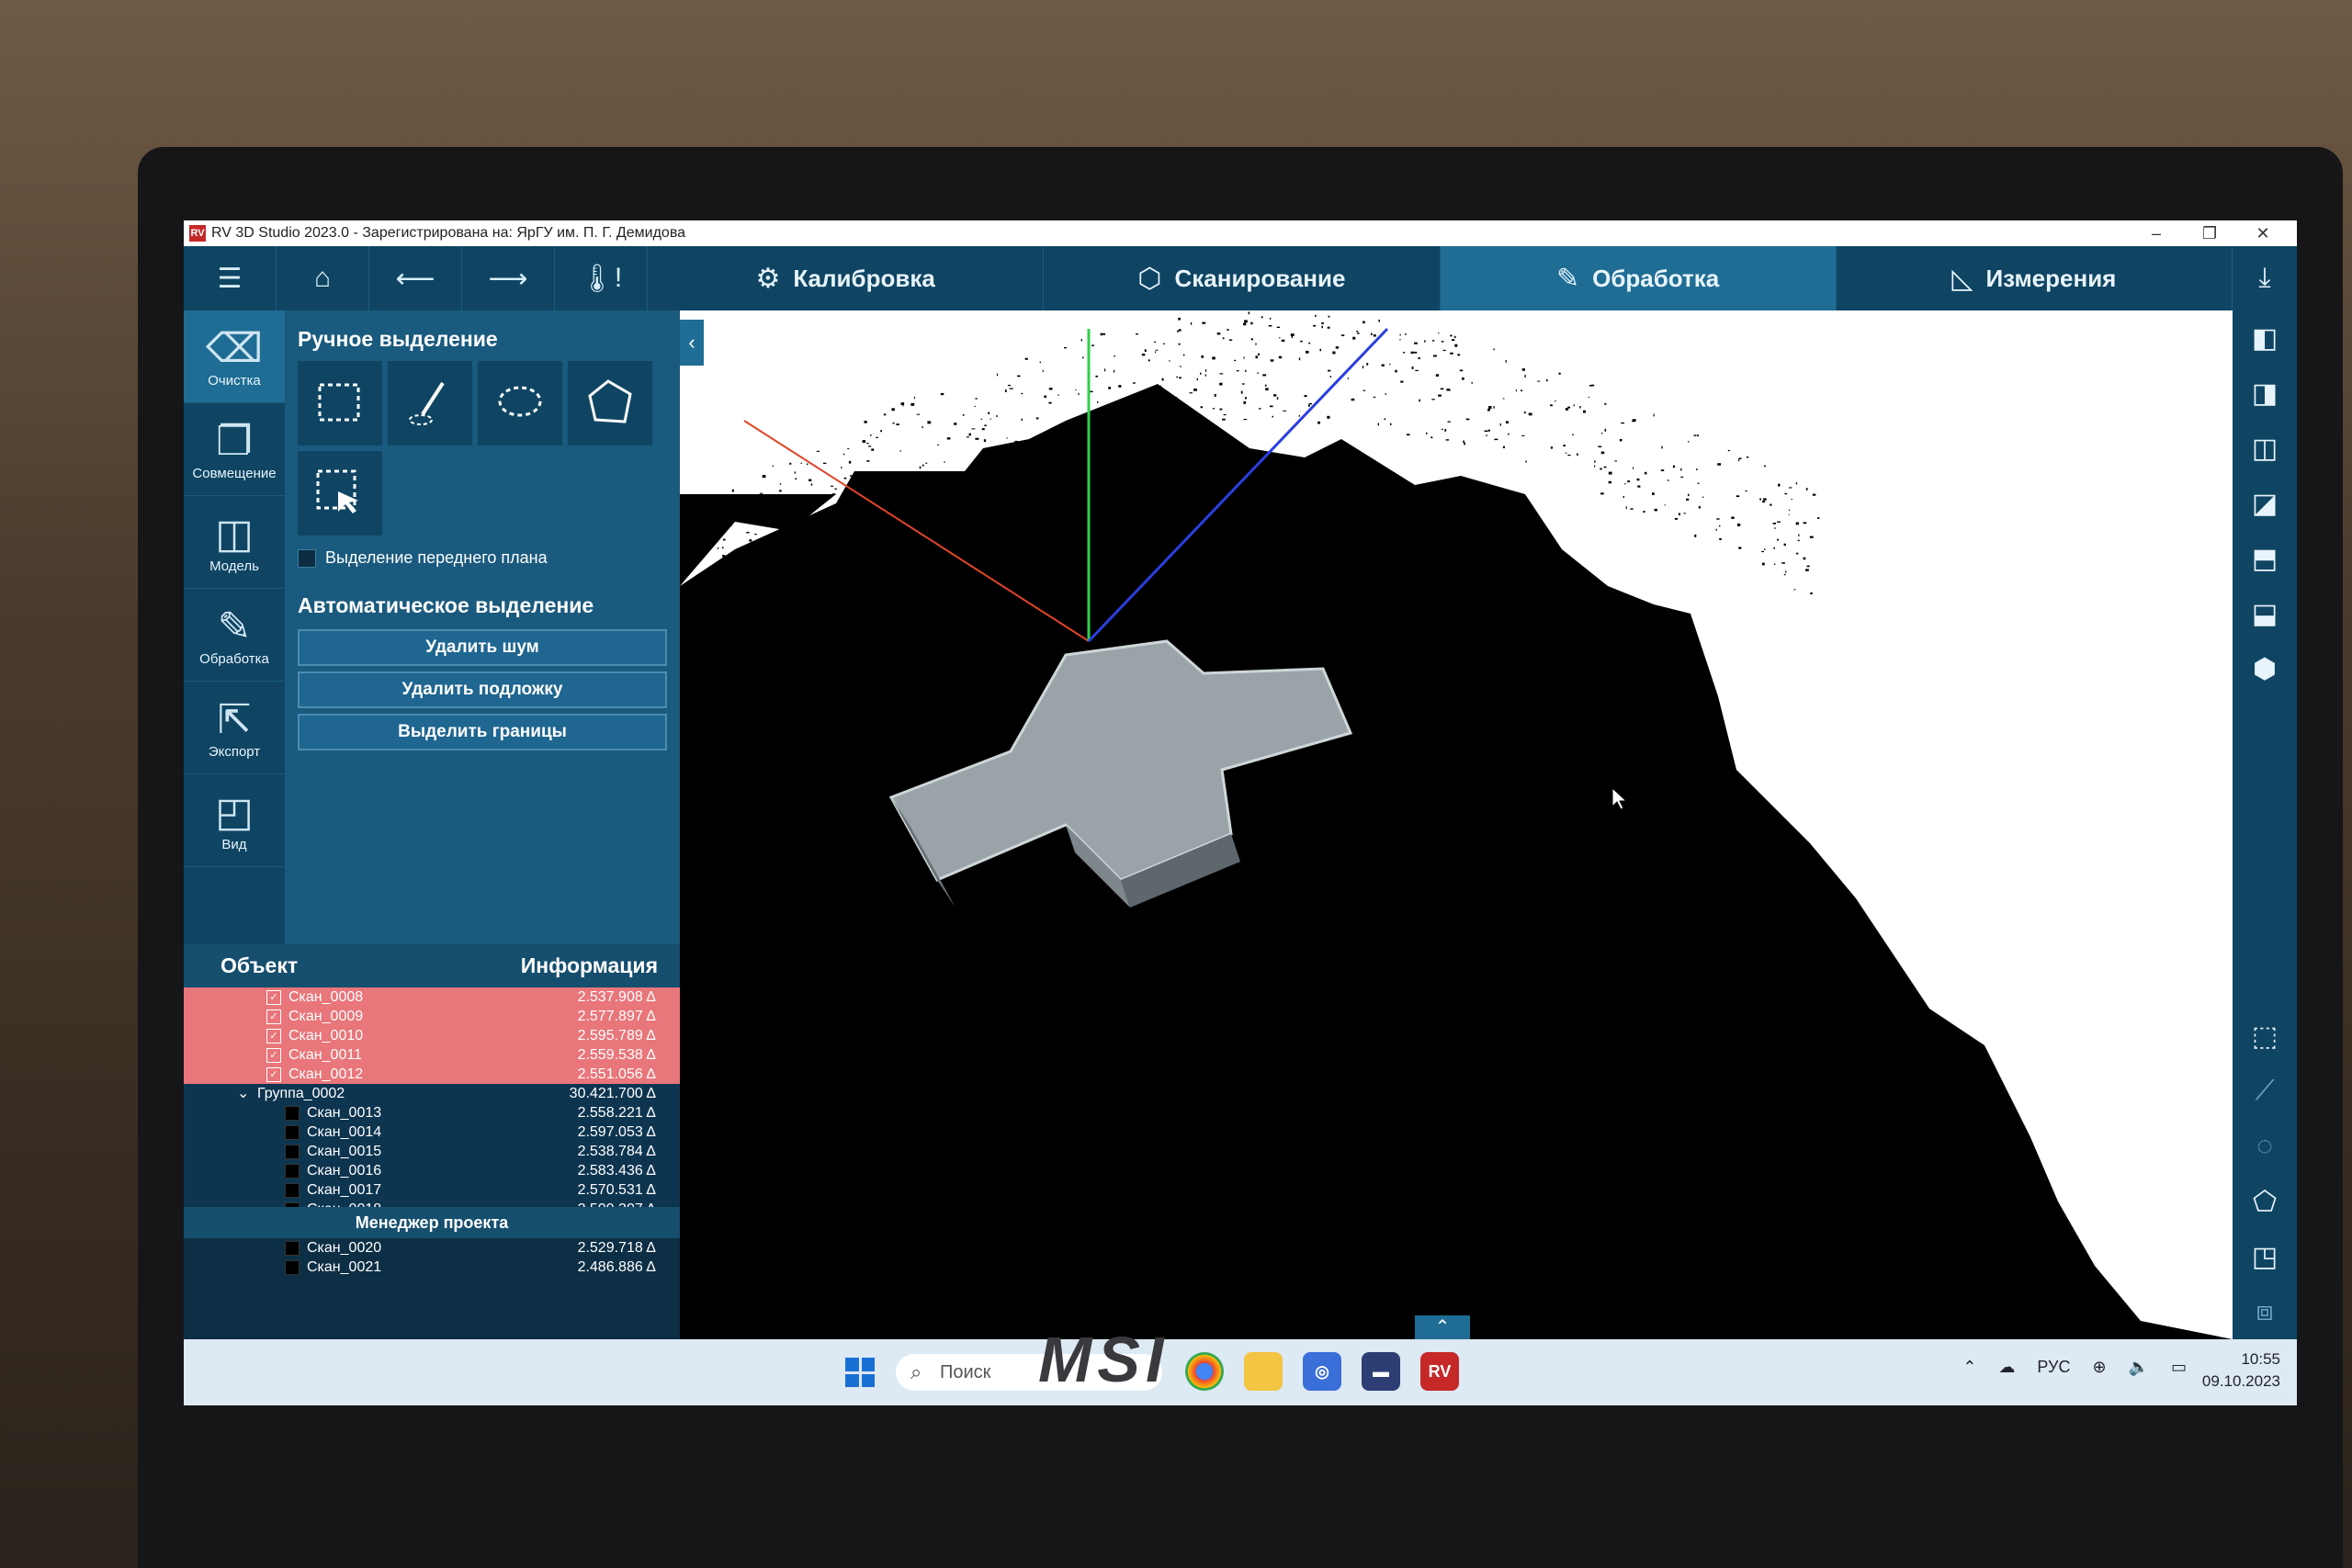  What do you see at coordinates (2139, 1367) in the screenshot?
I see `volume-icon: 🔈` at bounding box center [2139, 1367].